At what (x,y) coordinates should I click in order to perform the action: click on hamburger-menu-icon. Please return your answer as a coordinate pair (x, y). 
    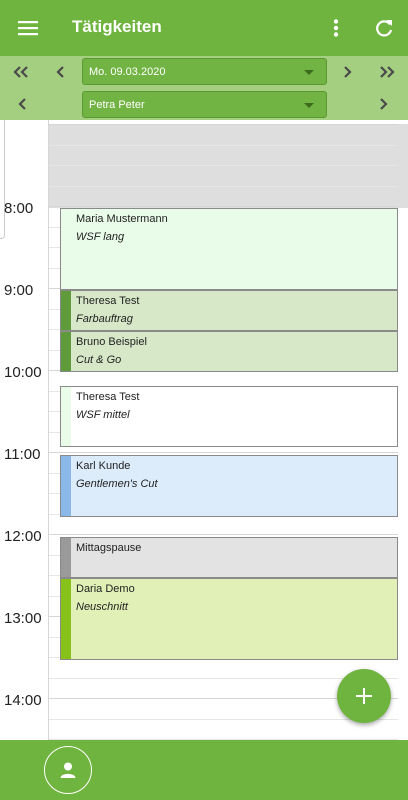
    Looking at the image, I should click on (28, 28).